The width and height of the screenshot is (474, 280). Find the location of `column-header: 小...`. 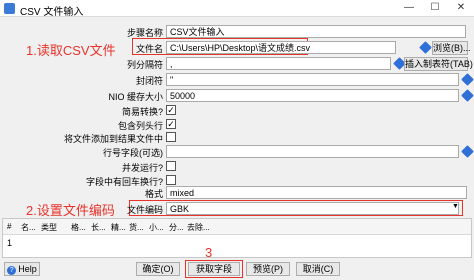

column-header: 小... is located at coordinates (156, 227).